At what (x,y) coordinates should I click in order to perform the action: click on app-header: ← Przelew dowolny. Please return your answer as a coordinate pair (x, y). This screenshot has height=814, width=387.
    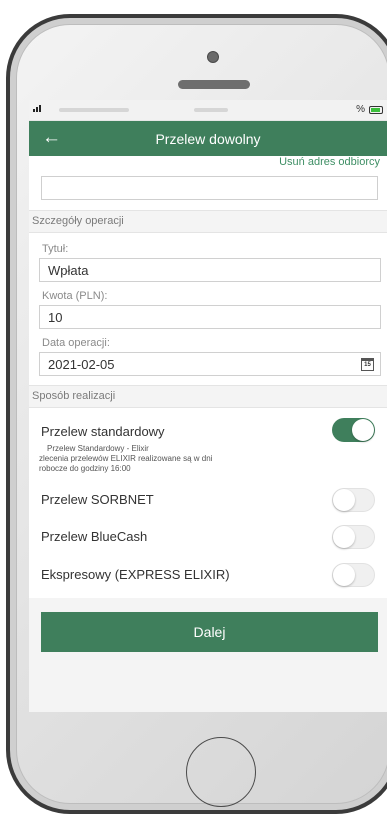
    Looking at the image, I should click on (208, 138).